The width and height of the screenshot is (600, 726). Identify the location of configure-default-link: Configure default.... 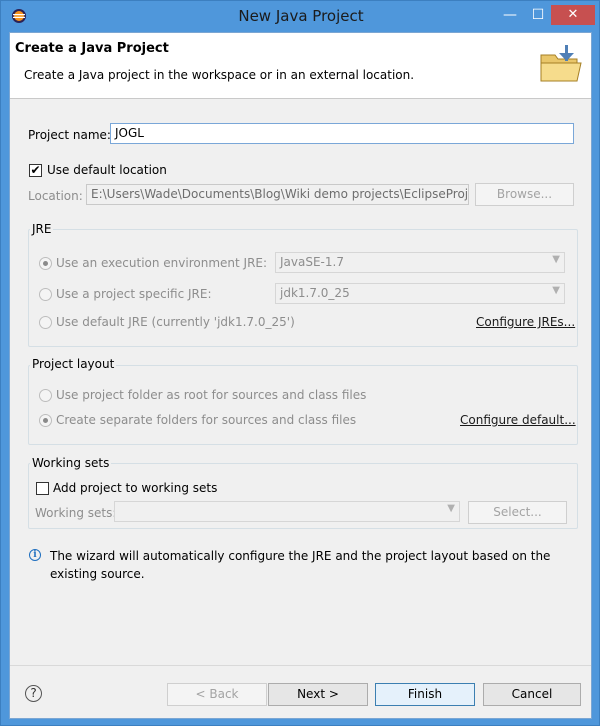
(518, 420).